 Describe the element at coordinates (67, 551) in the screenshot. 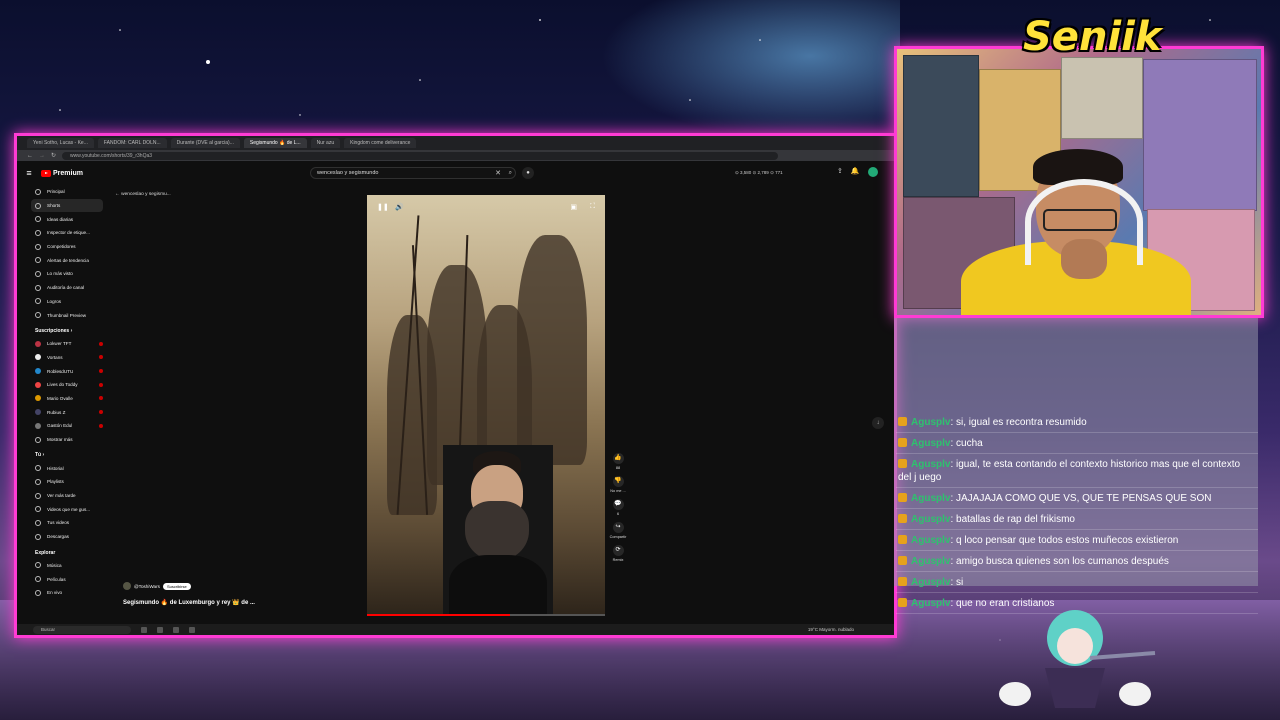

I see `explore-header: Explorar` at that location.